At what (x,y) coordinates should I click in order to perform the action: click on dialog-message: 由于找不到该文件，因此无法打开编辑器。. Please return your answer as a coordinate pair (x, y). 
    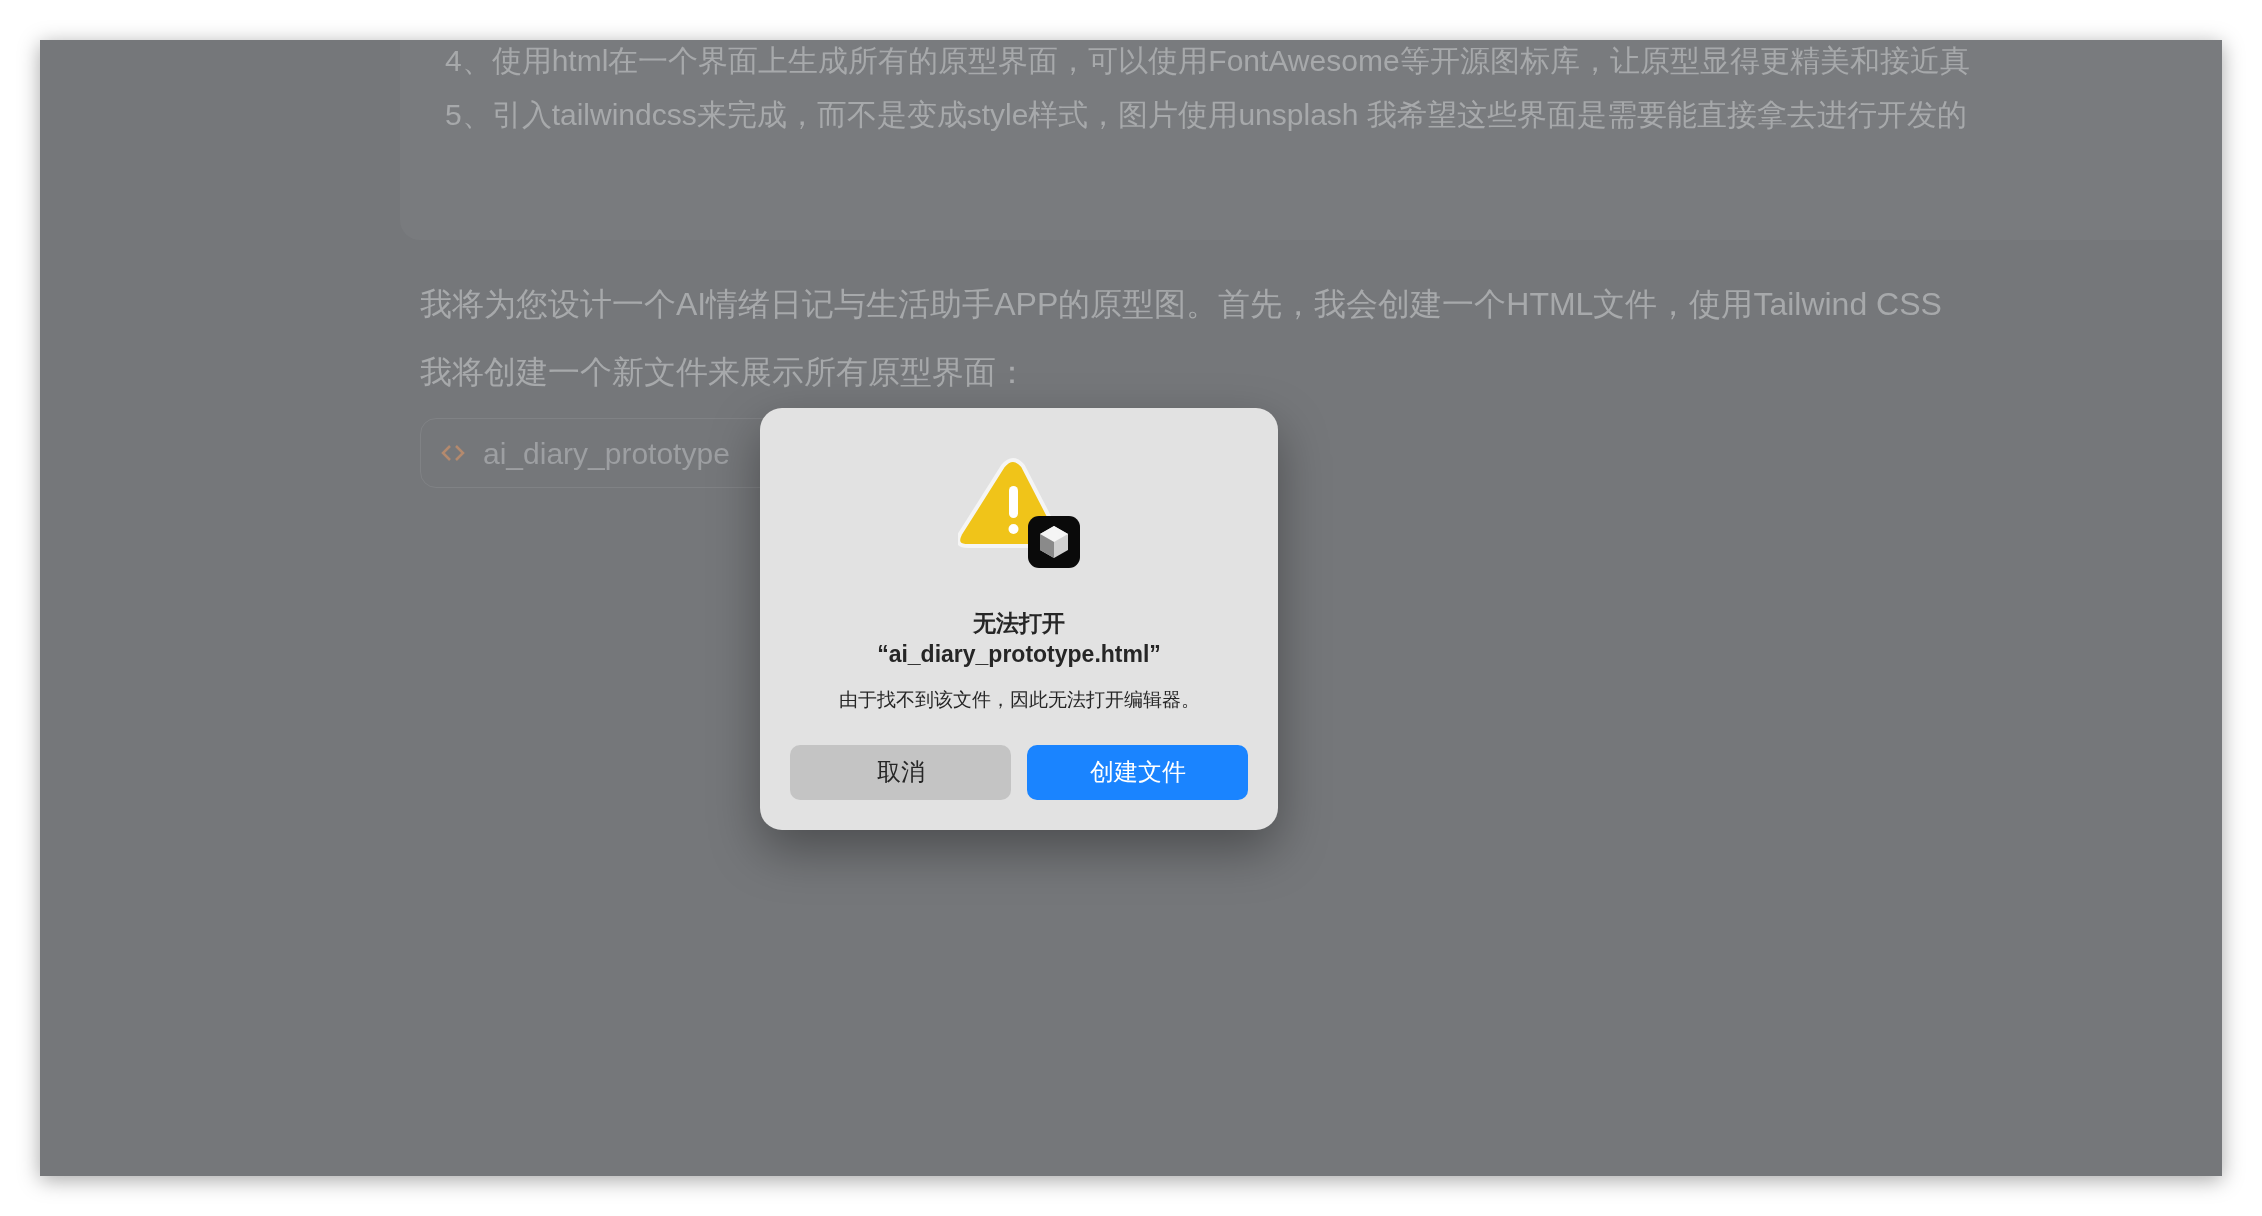
    Looking at the image, I should click on (1019, 700).